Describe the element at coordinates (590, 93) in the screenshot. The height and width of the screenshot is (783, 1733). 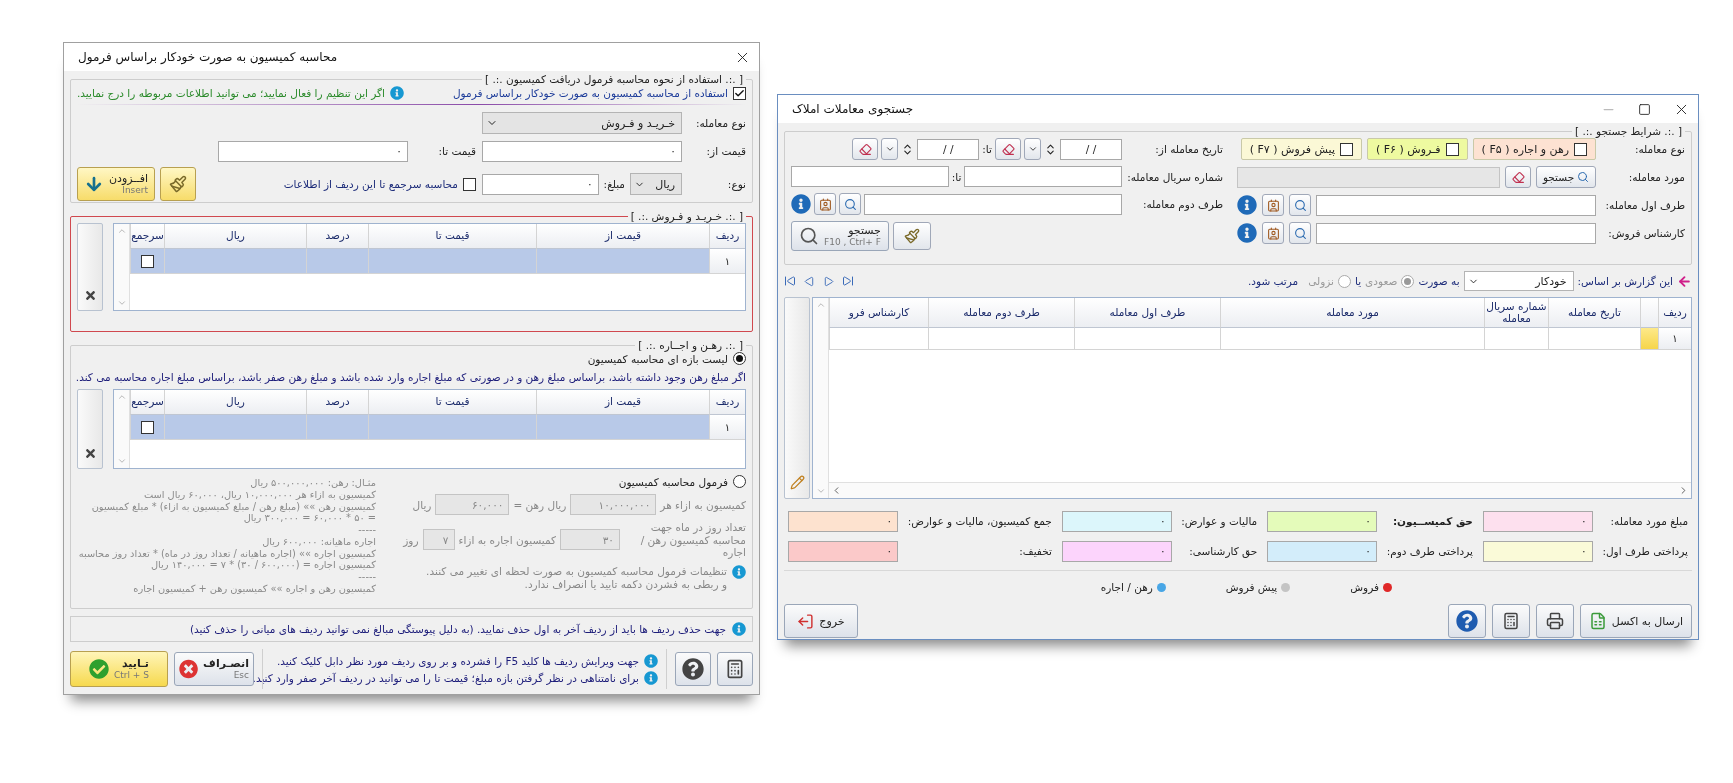
I see `checkbox-label: استفاده از محاسبه کمیسیون به صورت خودکار براساس فرمول` at that location.